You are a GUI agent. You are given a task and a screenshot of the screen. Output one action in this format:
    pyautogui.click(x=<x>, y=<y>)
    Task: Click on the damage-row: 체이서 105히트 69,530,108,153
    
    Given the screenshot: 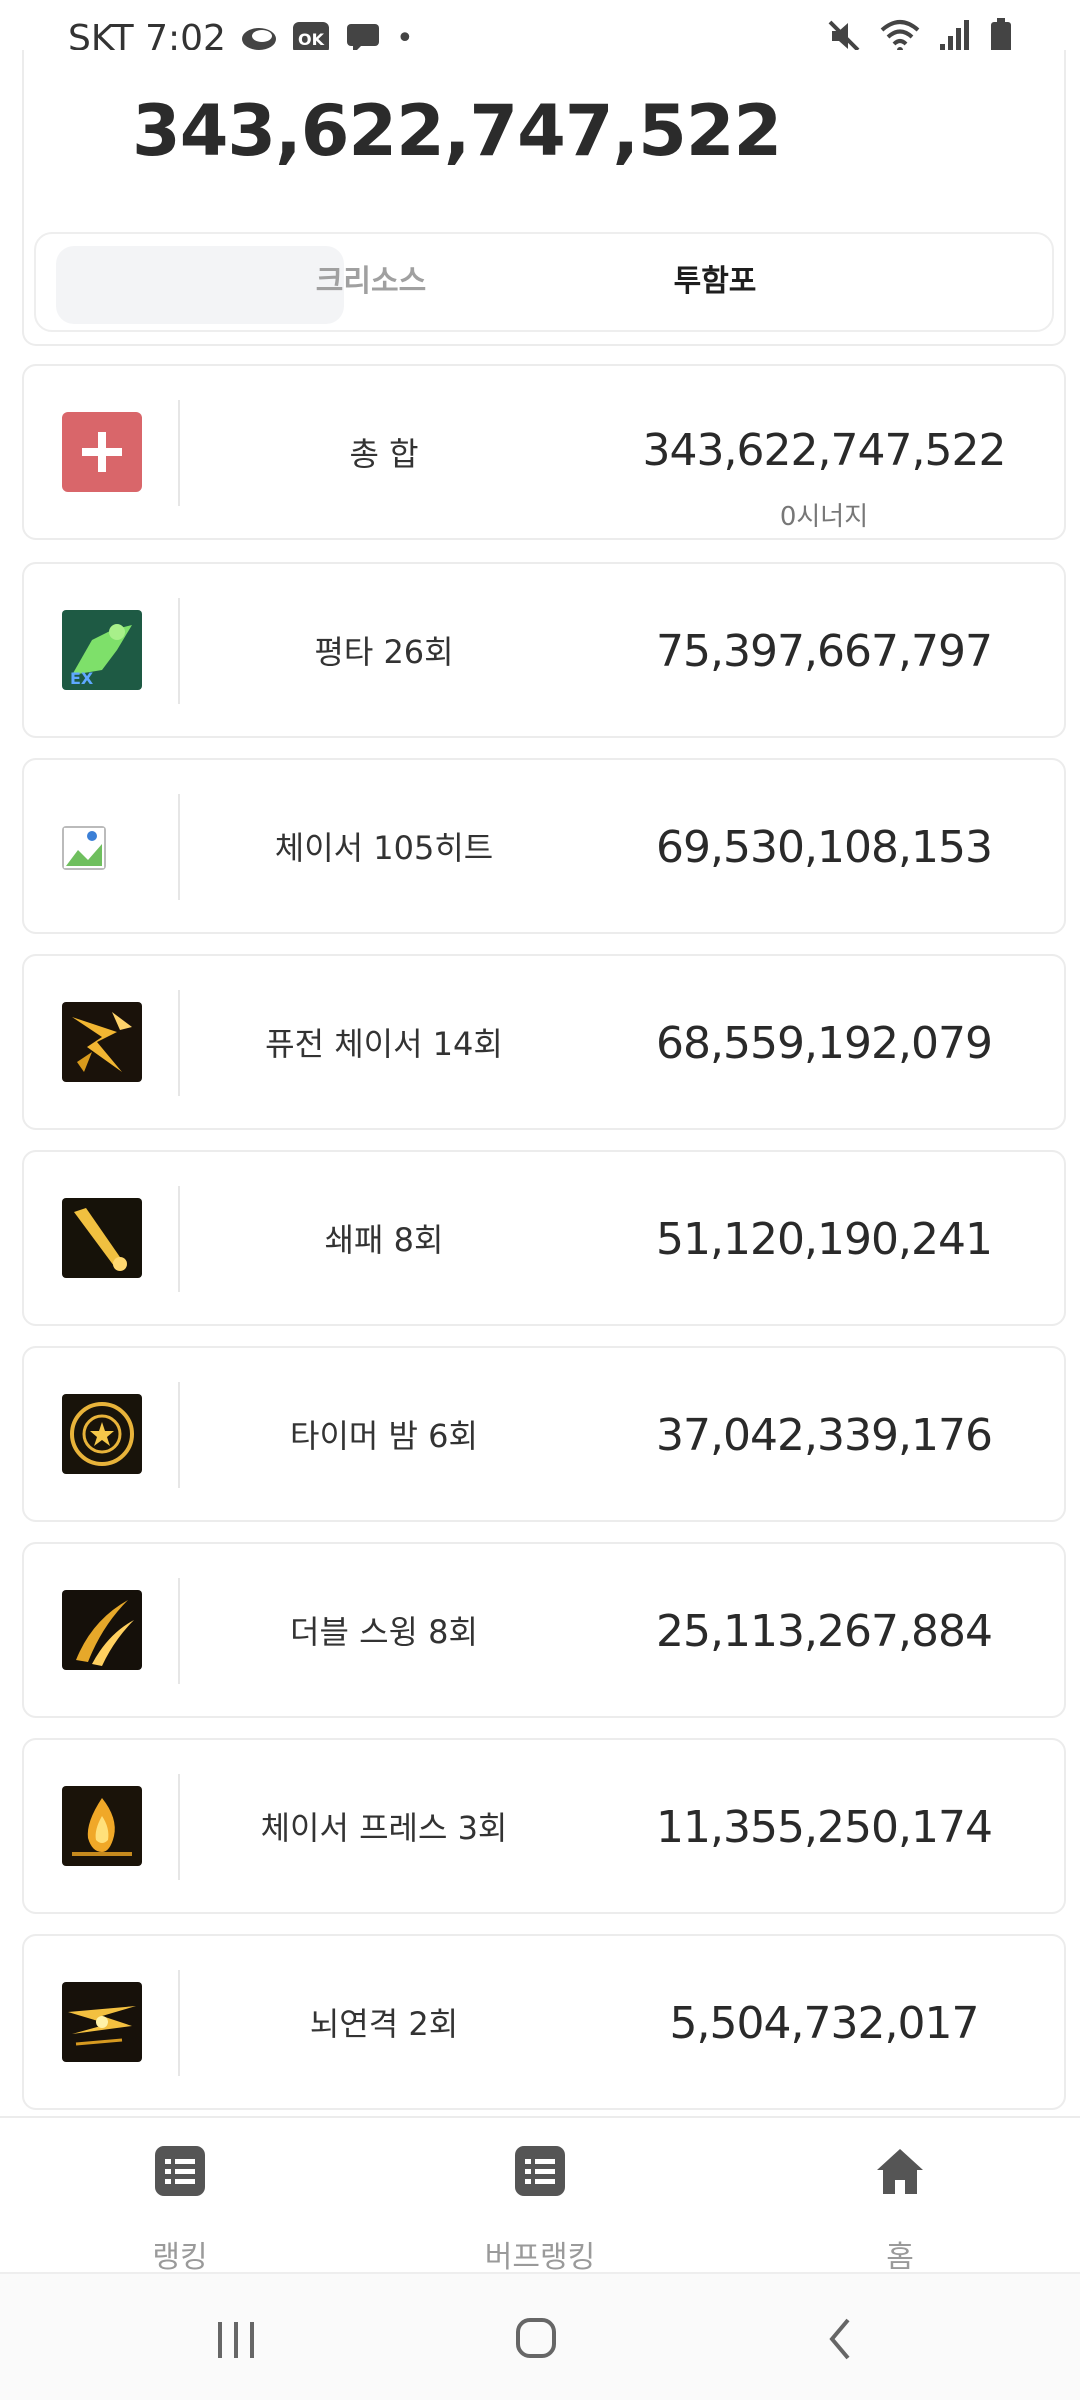 What is the action you would take?
    pyautogui.click(x=544, y=846)
    